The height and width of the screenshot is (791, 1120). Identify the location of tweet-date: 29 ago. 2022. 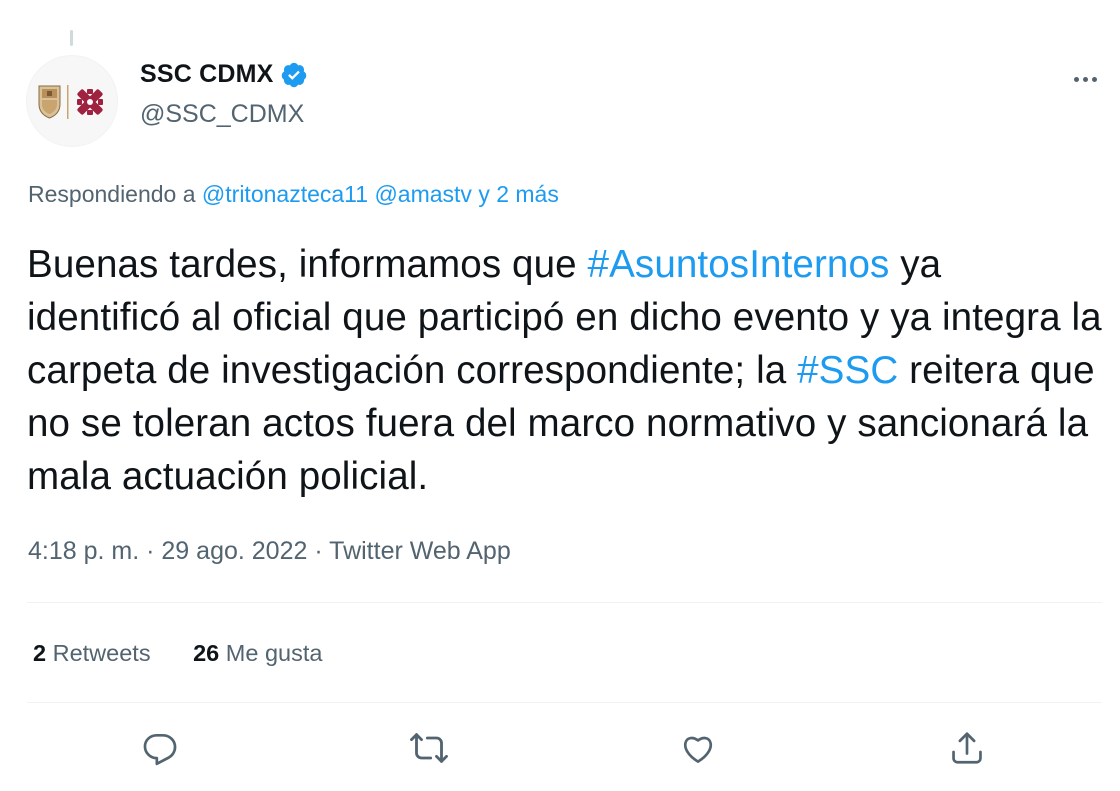
(234, 551).